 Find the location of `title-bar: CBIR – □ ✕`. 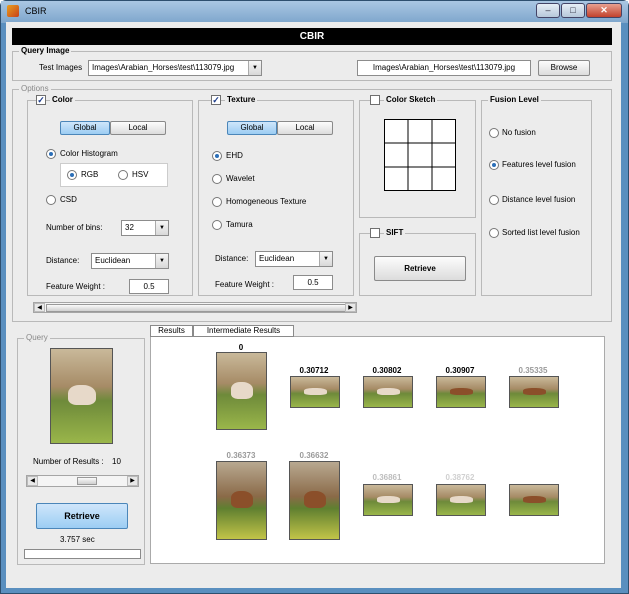

title-bar: CBIR – □ ✕ is located at coordinates (314, 12).